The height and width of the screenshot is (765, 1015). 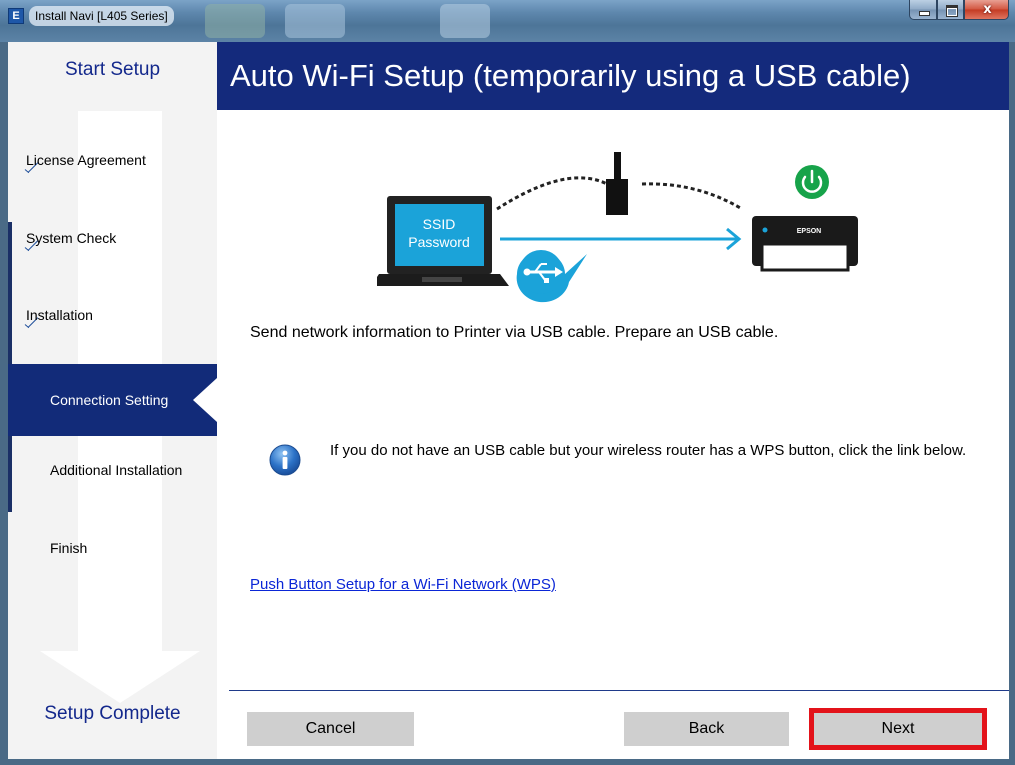 I want to click on step-label: Connection Setting, so click(x=109, y=400).